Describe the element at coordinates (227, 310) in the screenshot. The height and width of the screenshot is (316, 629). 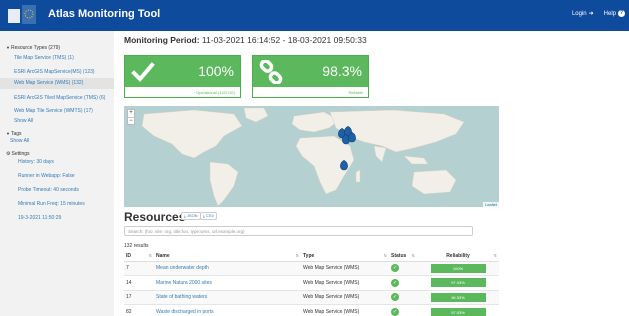
I see `cell-name: Waste discharged in ports` at that location.